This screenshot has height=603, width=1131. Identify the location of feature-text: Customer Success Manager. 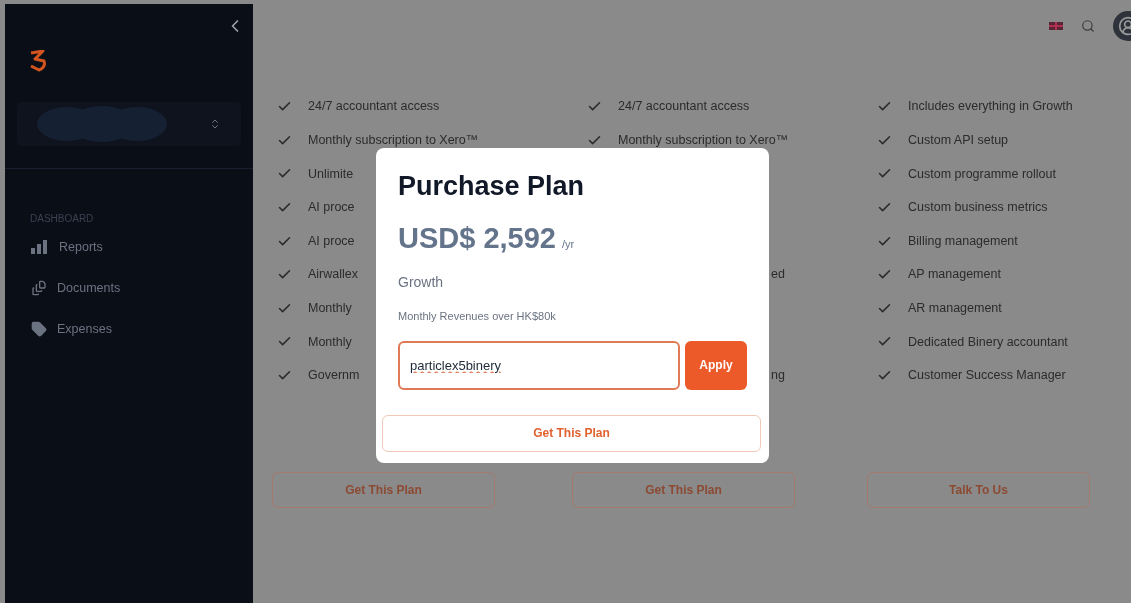
(987, 376).